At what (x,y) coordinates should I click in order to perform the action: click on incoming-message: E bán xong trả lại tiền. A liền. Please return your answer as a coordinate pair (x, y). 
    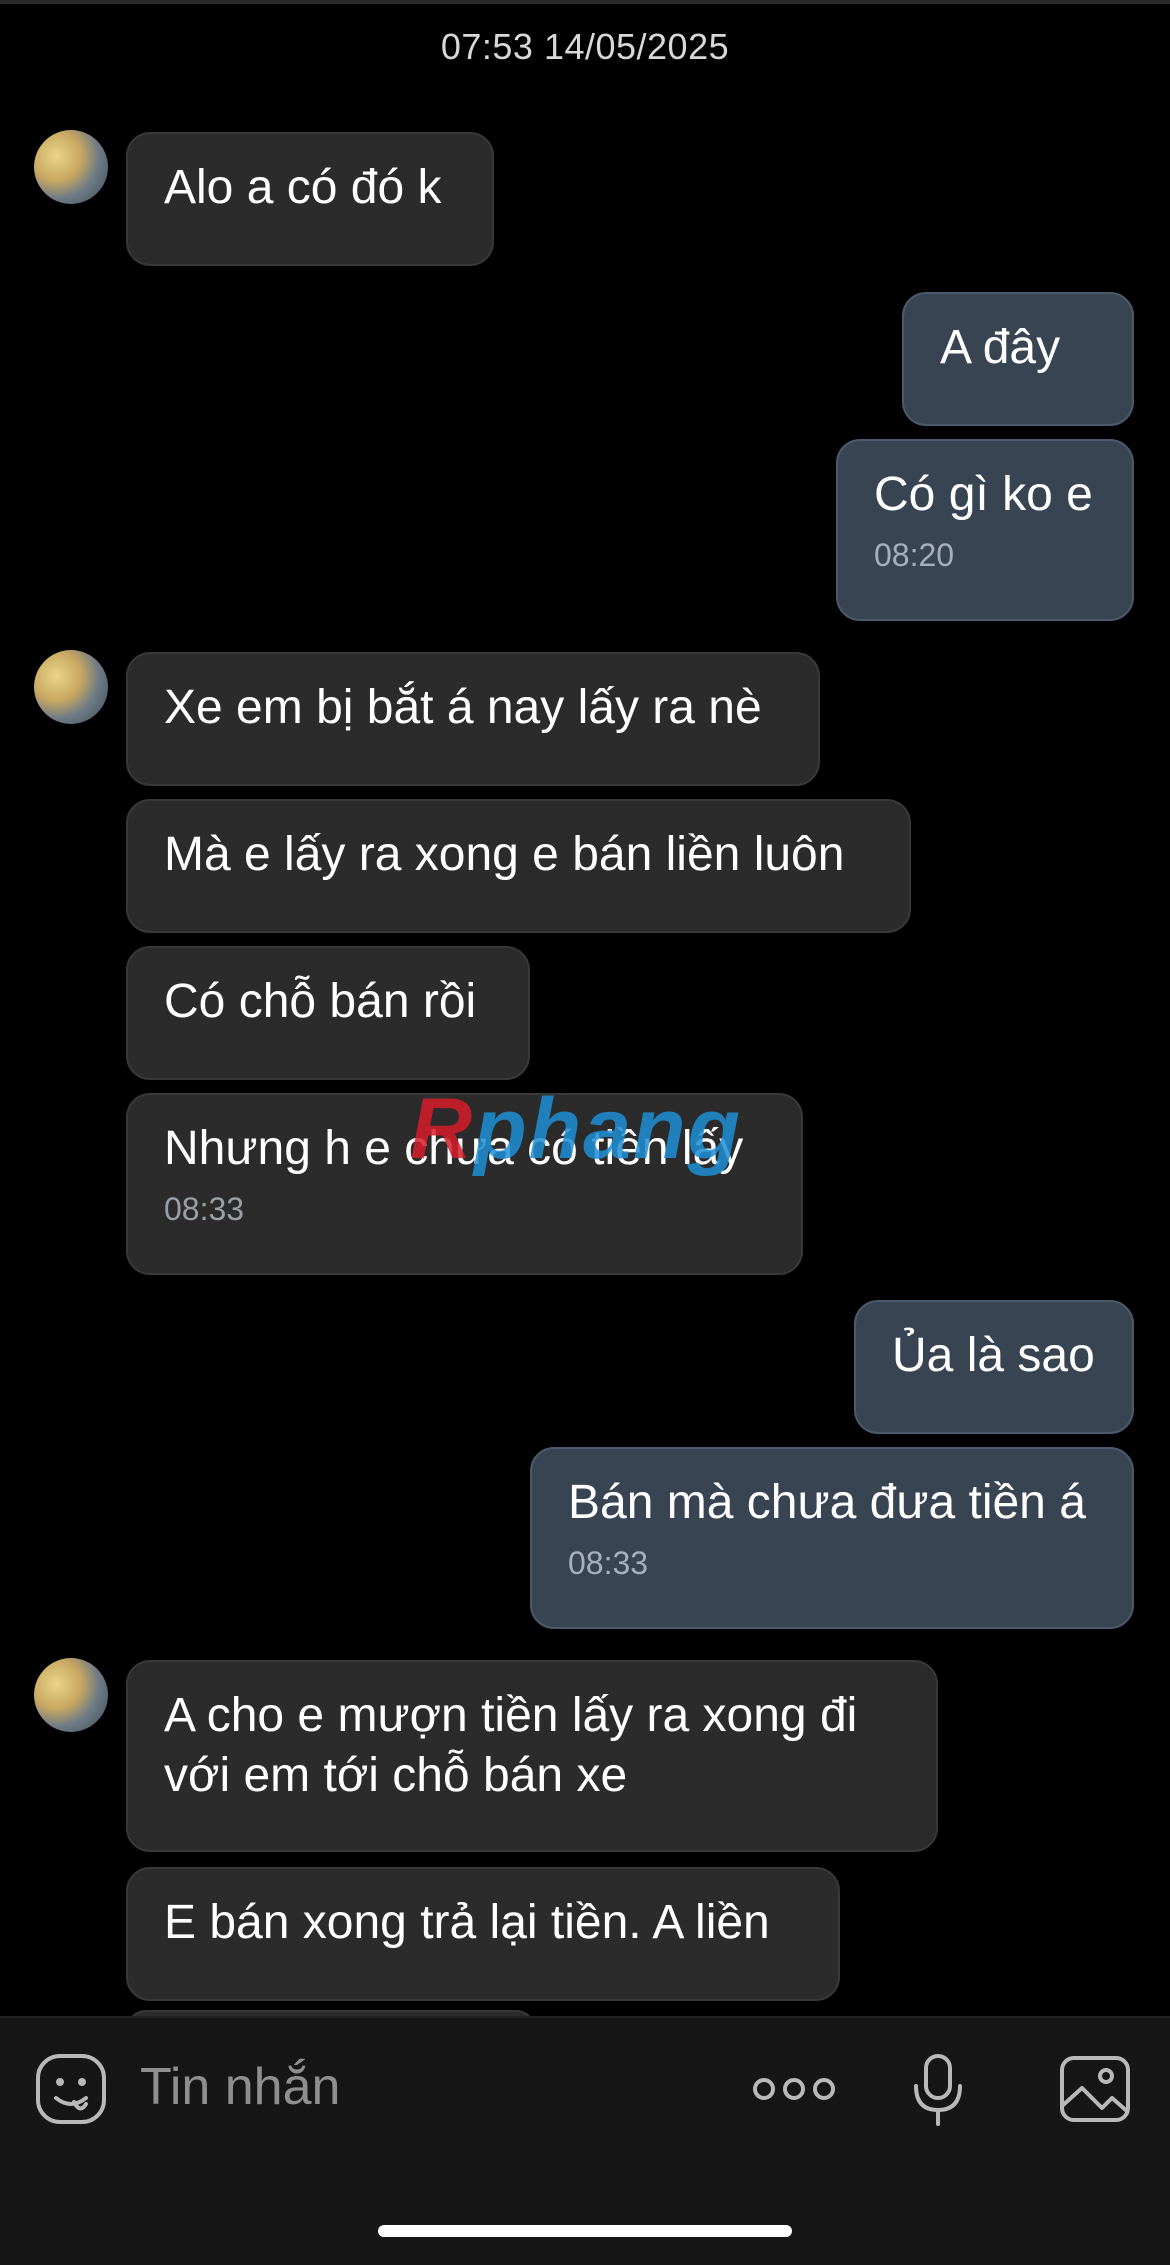
    Looking at the image, I should click on (483, 1934).